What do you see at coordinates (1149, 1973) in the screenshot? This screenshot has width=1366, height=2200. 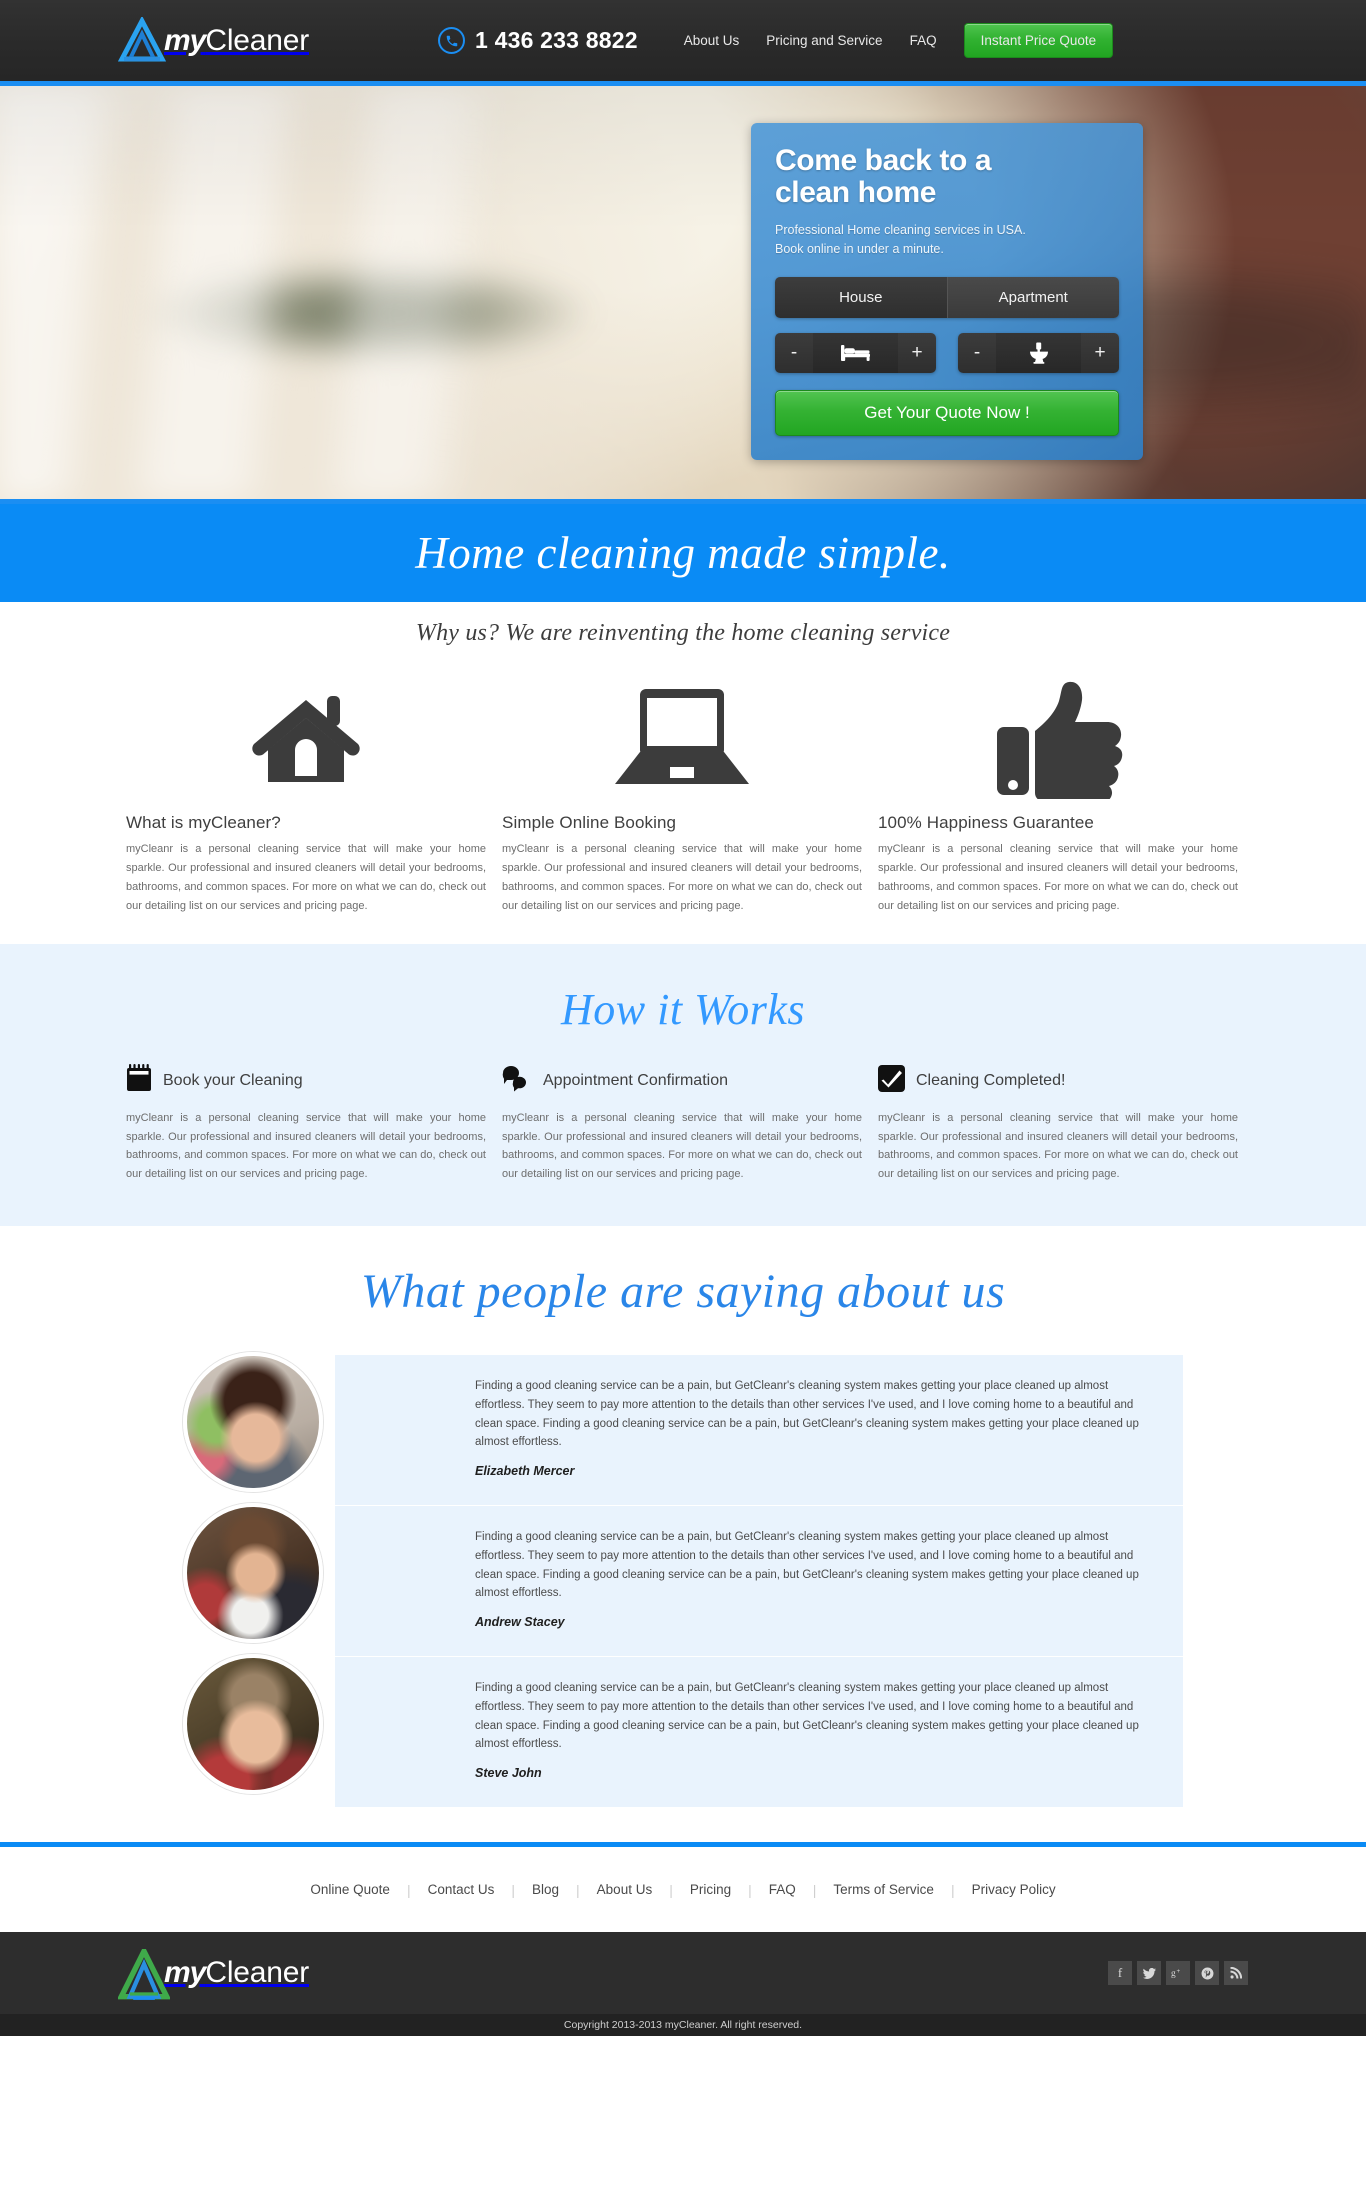 I see `twitter-icon` at bounding box center [1149, 1973].